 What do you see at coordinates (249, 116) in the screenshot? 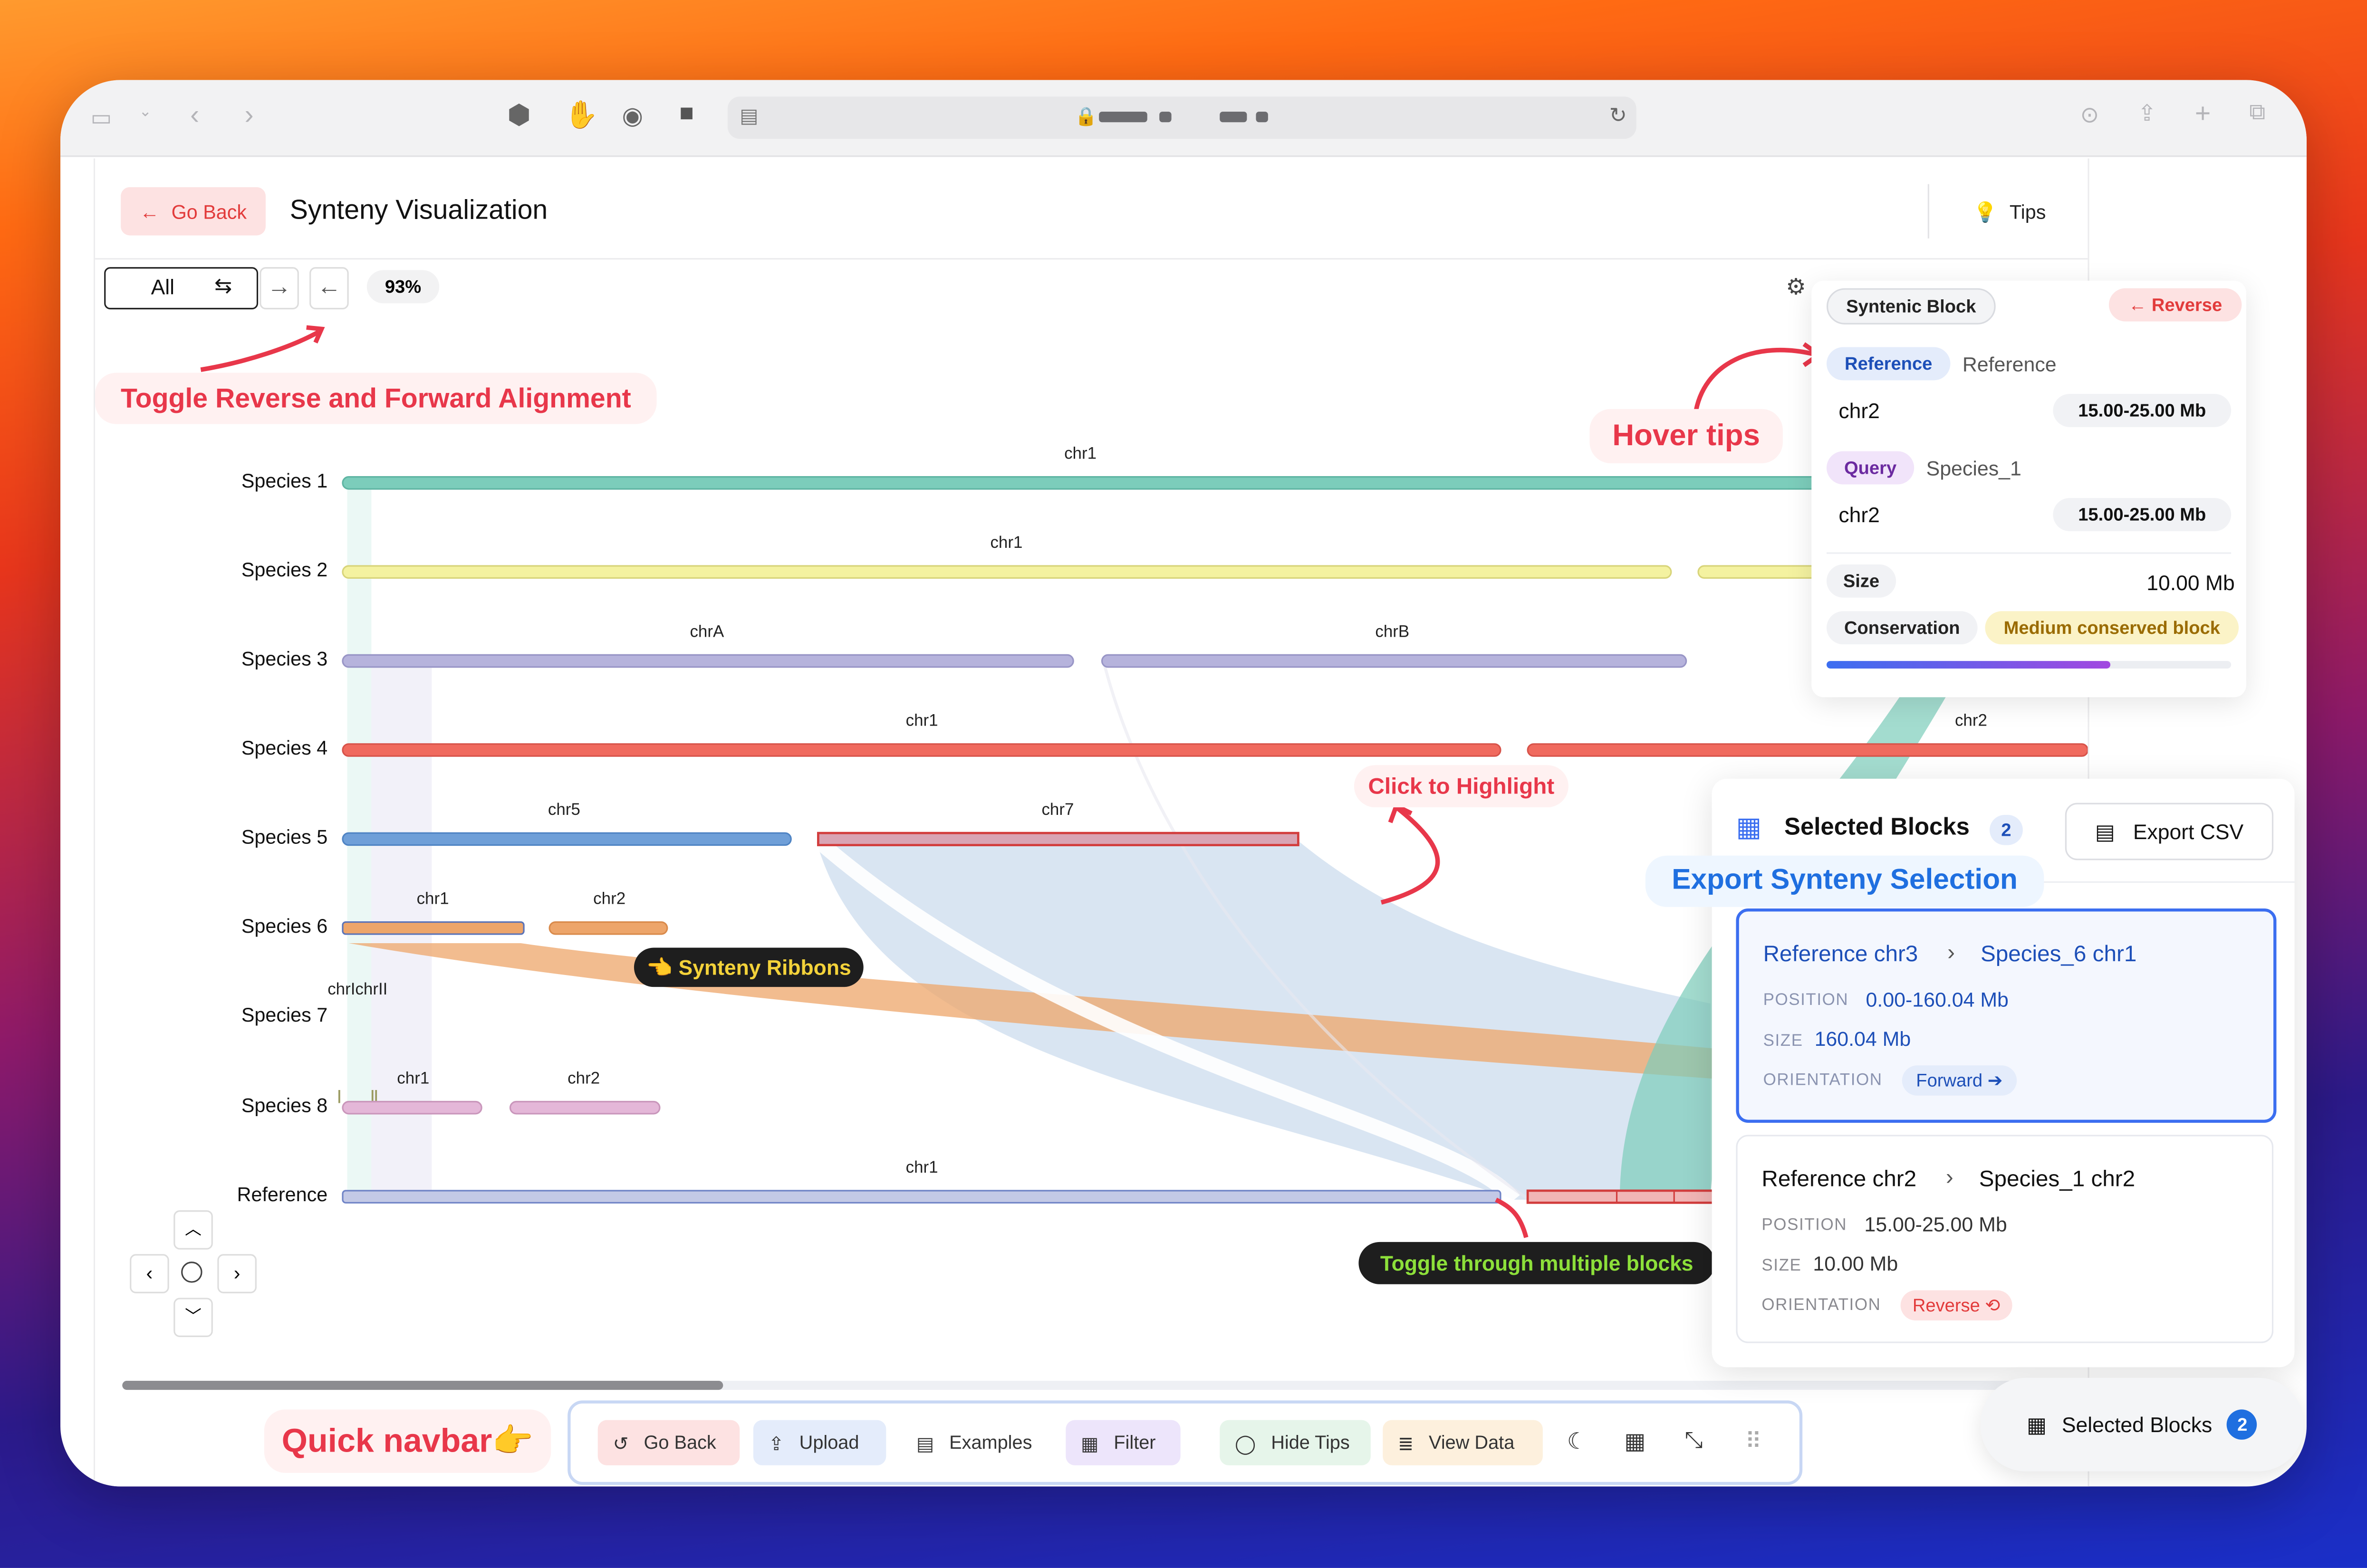
I see `forward-arrow-icon: ›` at bounding box center [249, 116].